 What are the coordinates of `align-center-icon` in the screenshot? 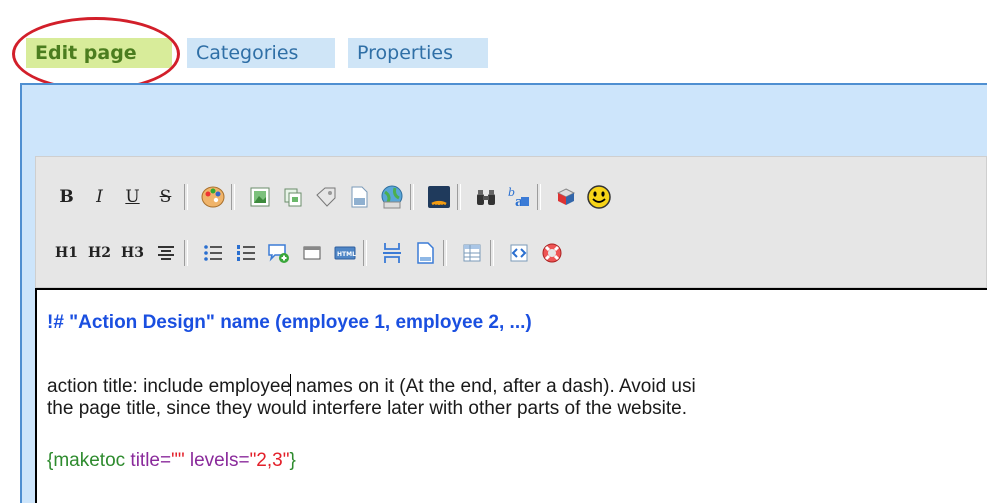 It's located at (165, 253).